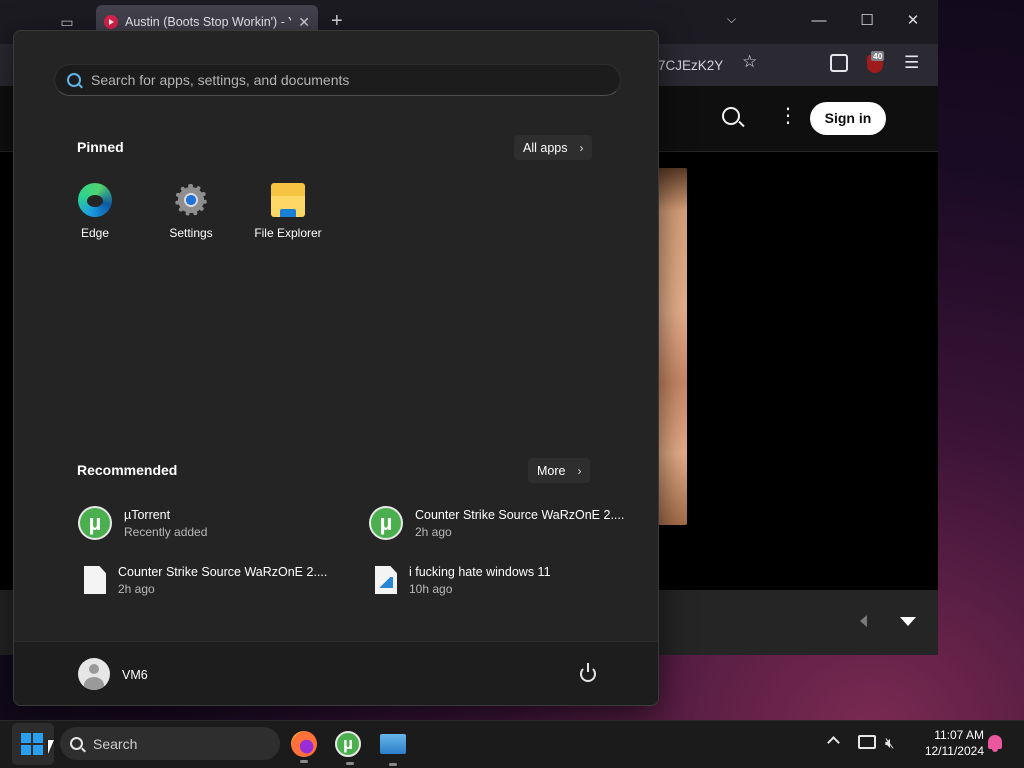 Image resolution: width=1024 pixels, height=768 pixels. What do you see at coordinates (95, 233) in the screenshot?
I see `pinned-app-label: Edge` at bounding box center [95, 233].